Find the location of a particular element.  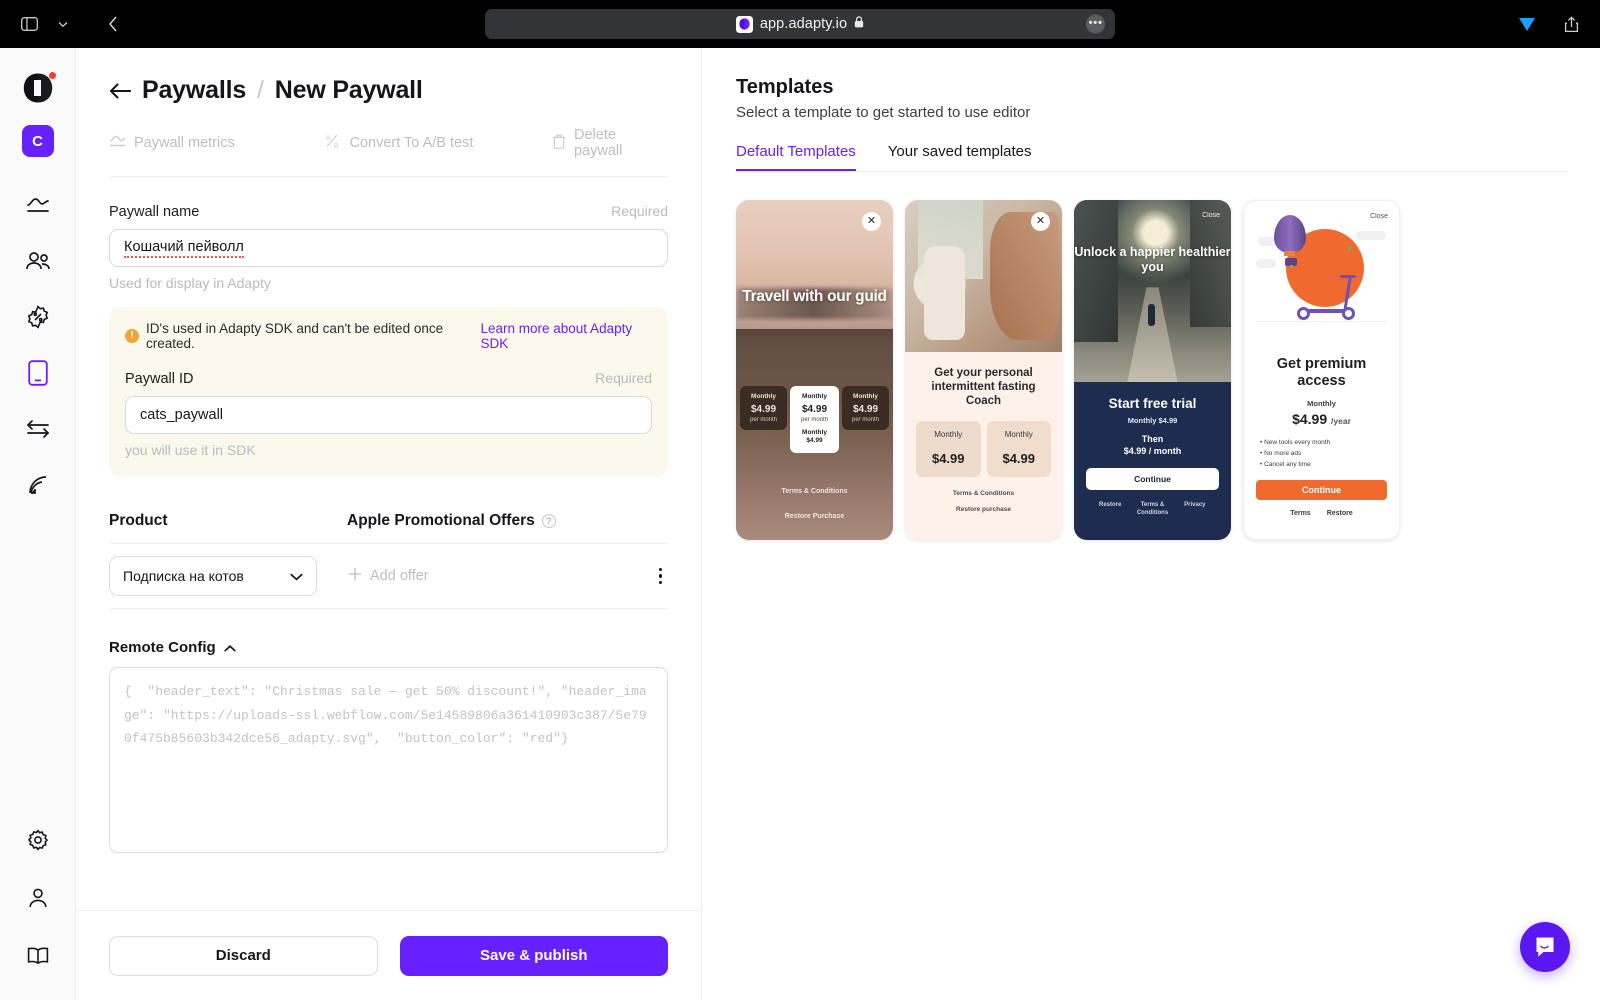

templates-tabs: Default Templates Your saved templates is located at coordinates (1151, 157).